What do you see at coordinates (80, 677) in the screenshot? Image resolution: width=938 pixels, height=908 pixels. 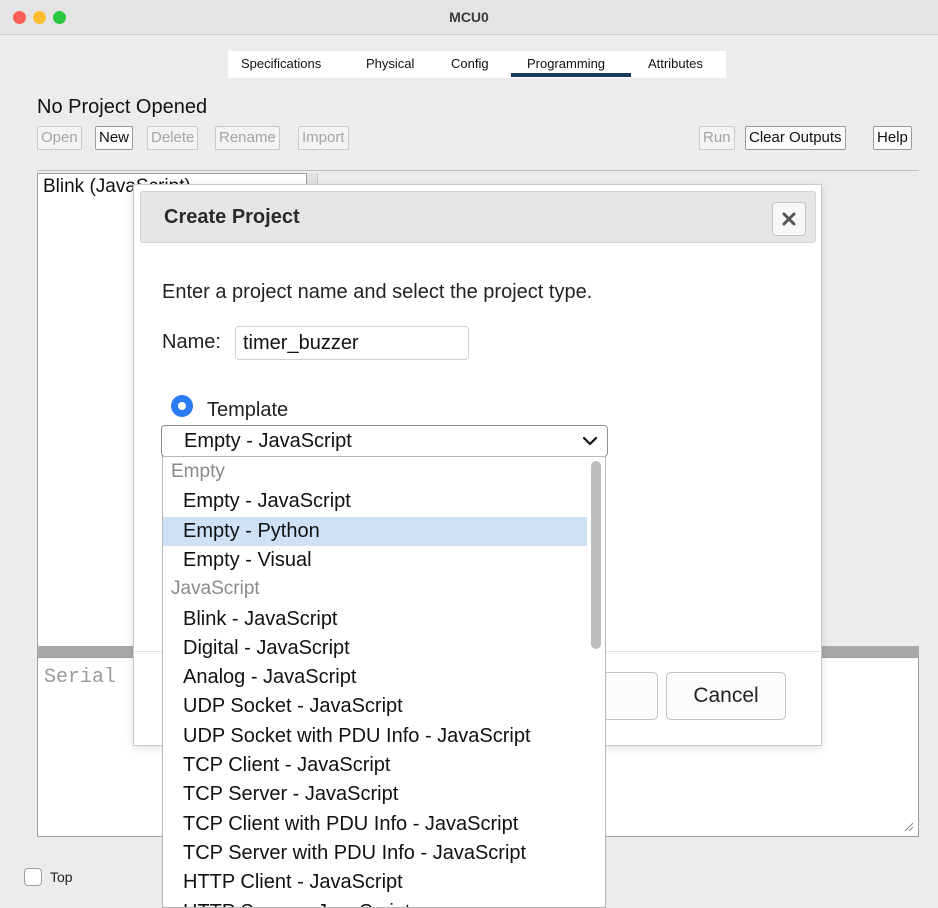 I see `serial-placeholder: Serial` at bounding box center [80, 677].